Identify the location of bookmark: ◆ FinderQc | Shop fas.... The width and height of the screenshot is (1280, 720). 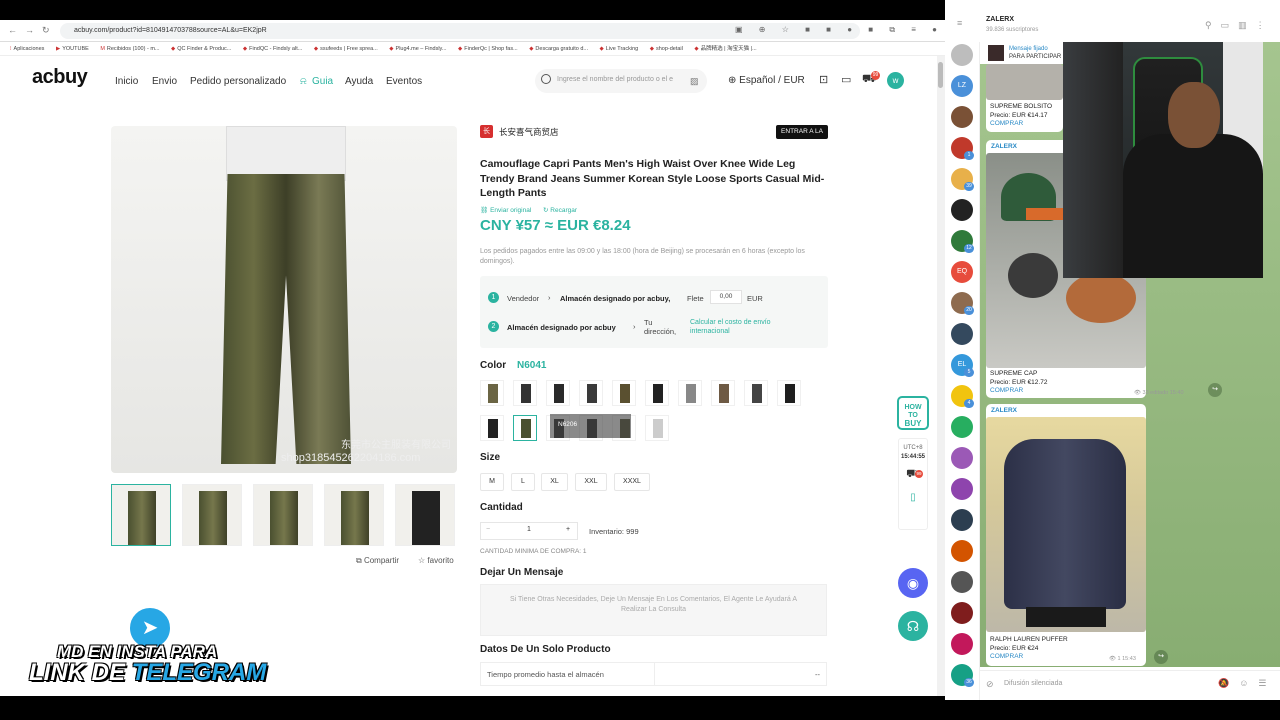
(488, 48).